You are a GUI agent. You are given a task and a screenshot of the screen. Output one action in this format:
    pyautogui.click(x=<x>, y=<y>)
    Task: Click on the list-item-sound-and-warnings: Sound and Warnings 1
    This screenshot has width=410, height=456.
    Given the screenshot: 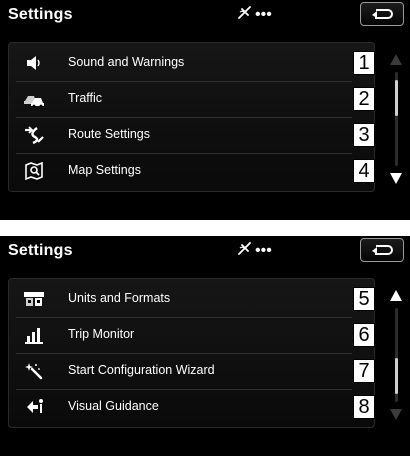 What is the action you would take?
    pyautogui.click(x=191, y=63)
    